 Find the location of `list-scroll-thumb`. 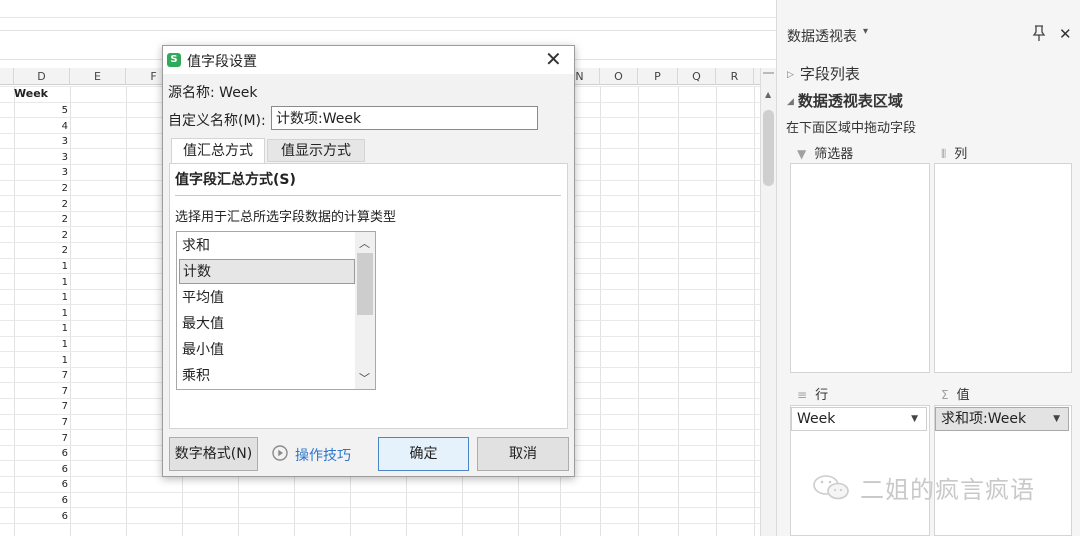

list-scroll-thumb is located at coordinates (365, 284).